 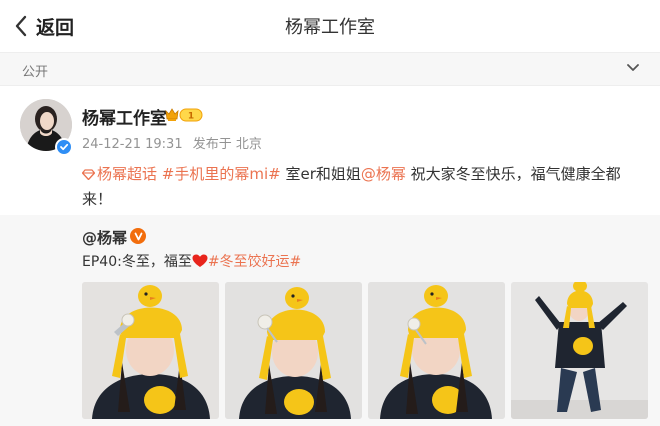 I want to click on photo-3-image, so click(x=436, y=350).